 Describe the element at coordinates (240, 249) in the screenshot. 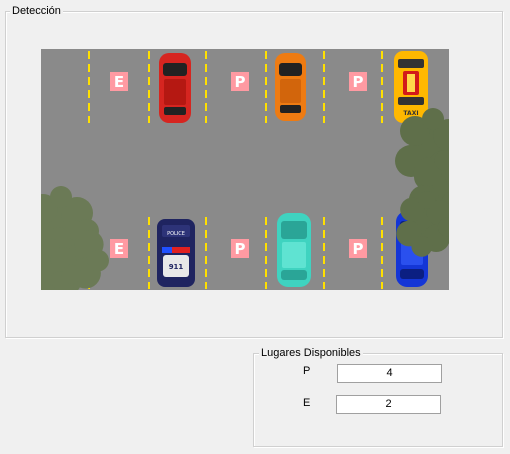

I see `spot-label-bottom-2: P` at that location.